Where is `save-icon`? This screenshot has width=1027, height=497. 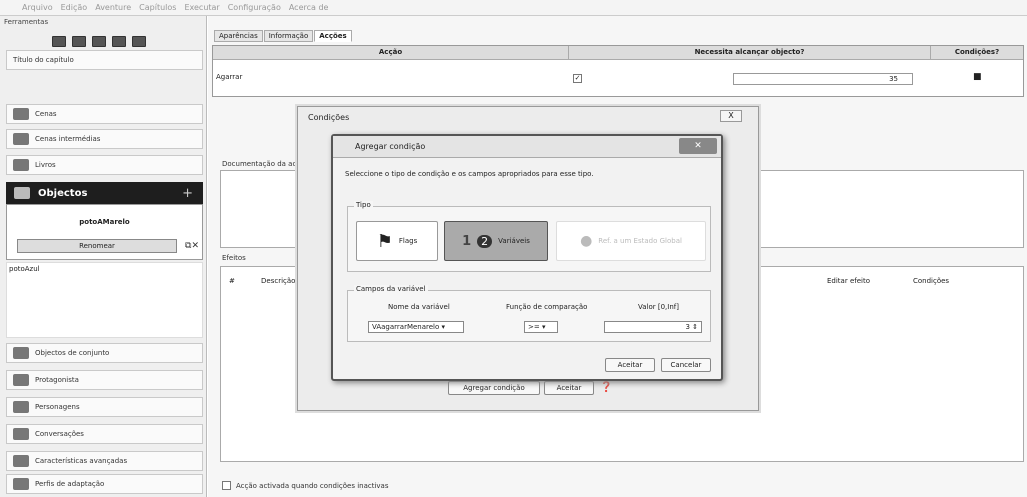 save-icon is located at coordinates (99, 41).